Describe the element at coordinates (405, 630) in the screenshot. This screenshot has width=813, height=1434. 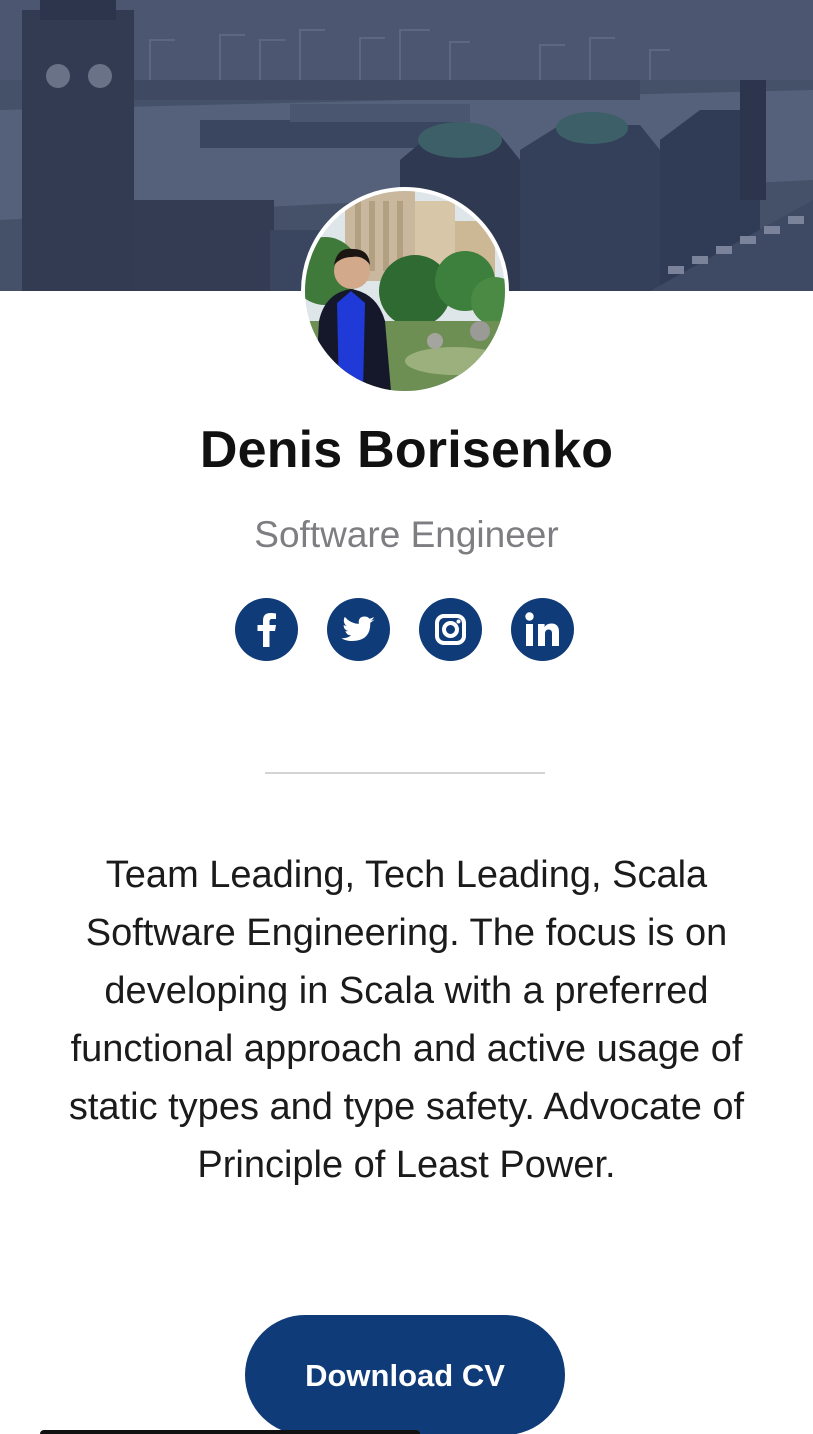
I see `social-links` at that location.